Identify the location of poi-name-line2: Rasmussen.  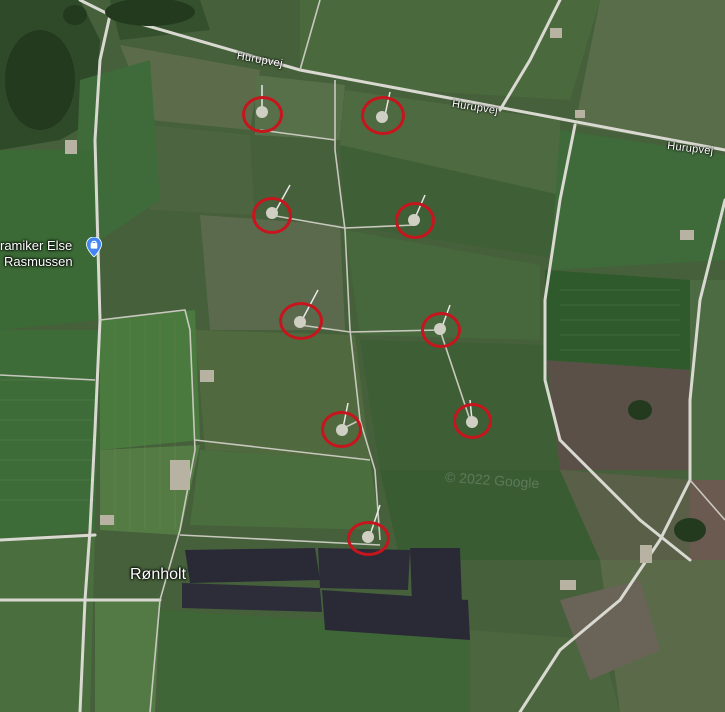
(38, 261).